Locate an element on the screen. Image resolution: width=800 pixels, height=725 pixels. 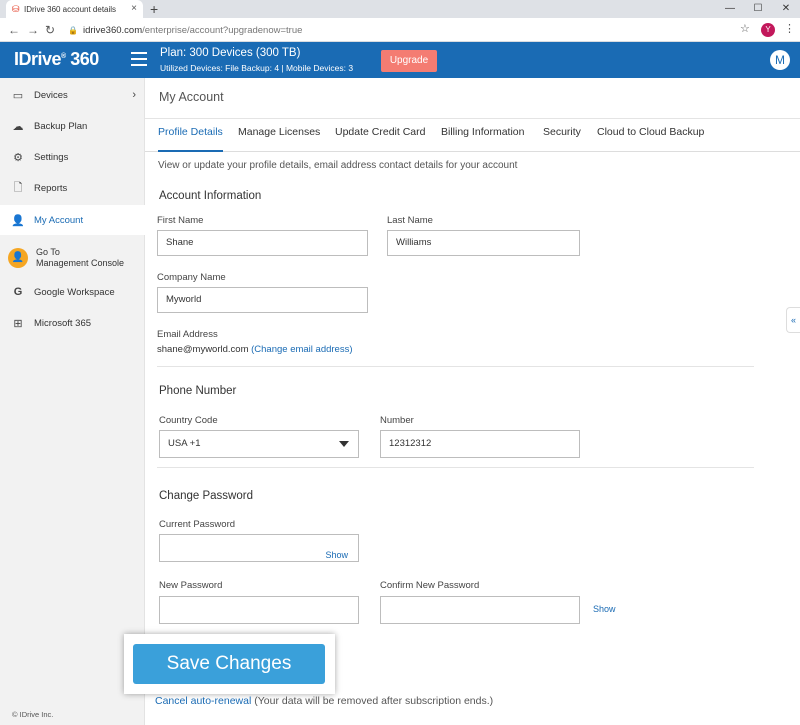
console-icon: 👤 is located at coordinates (18, 258).